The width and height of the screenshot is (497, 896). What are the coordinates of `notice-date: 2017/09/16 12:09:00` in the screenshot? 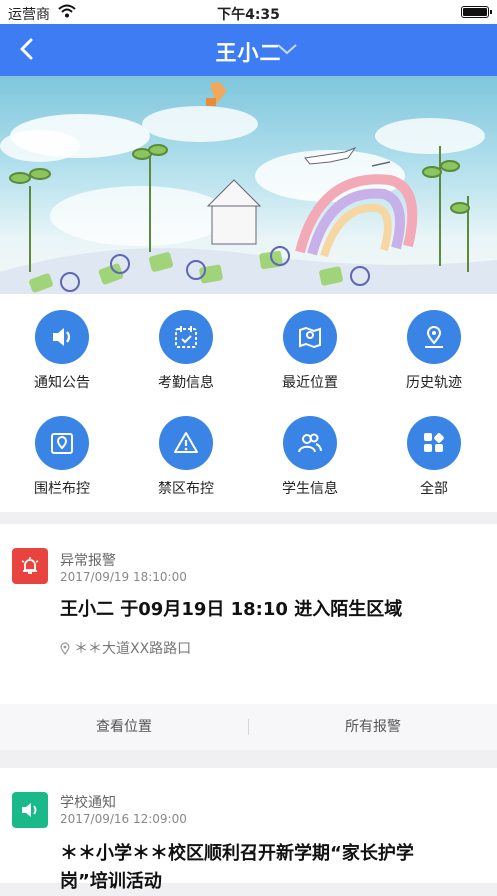 It's located at (123, 819).